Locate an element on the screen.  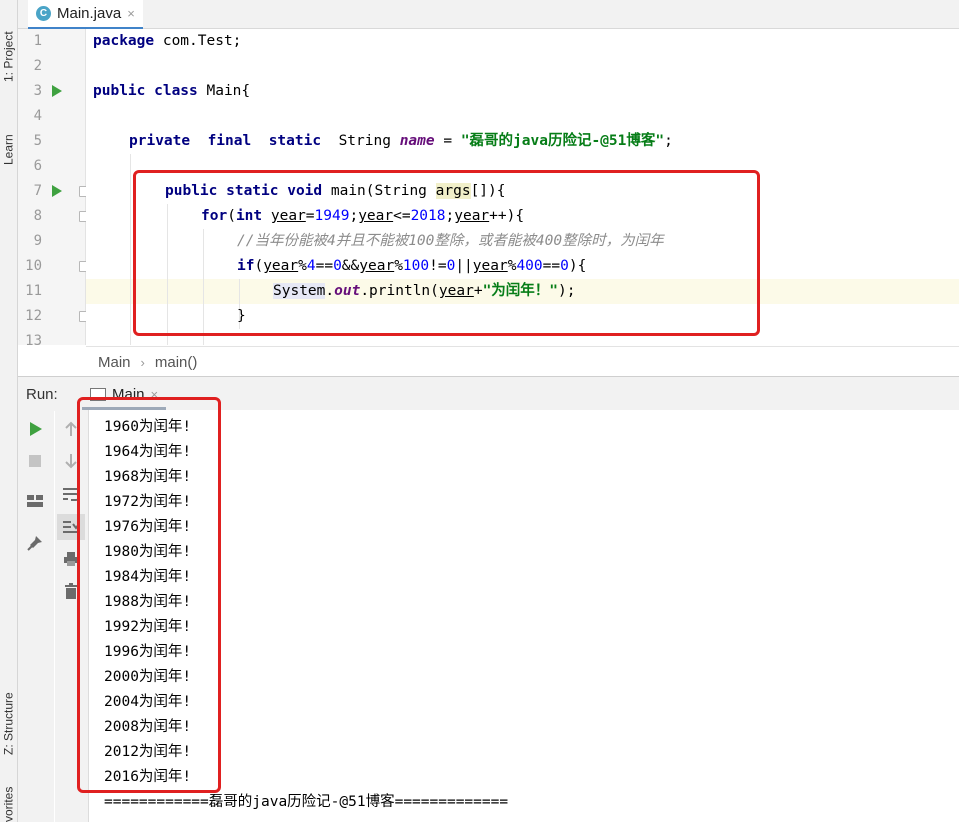
line-number: 5 is located at coordinates (37, 141).